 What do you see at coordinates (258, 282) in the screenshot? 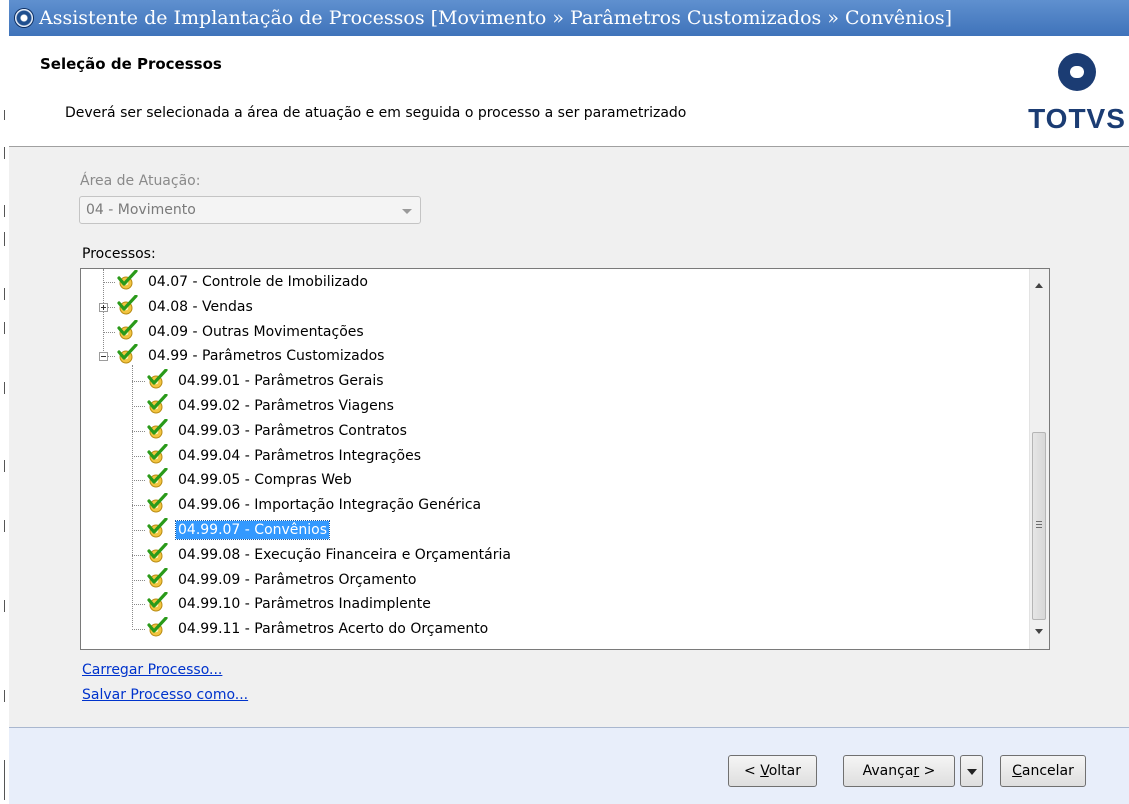
I see `tree-item-label: 04.07 - Controle de Imobilizado` at bounding box center [258, 282].